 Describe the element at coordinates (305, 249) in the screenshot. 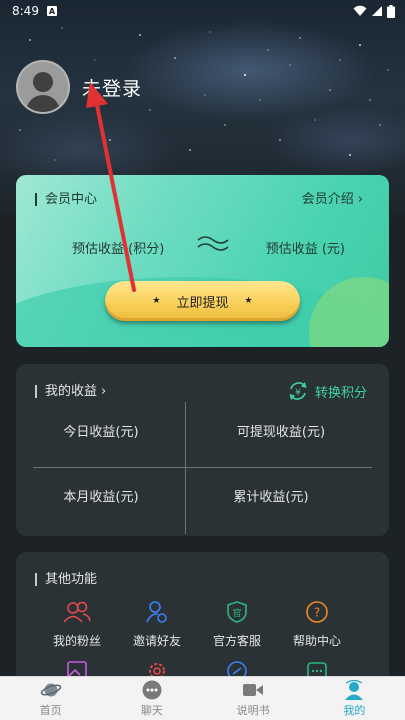

I see `estimated-yuan-label: 预估收益 (元)` at that location.